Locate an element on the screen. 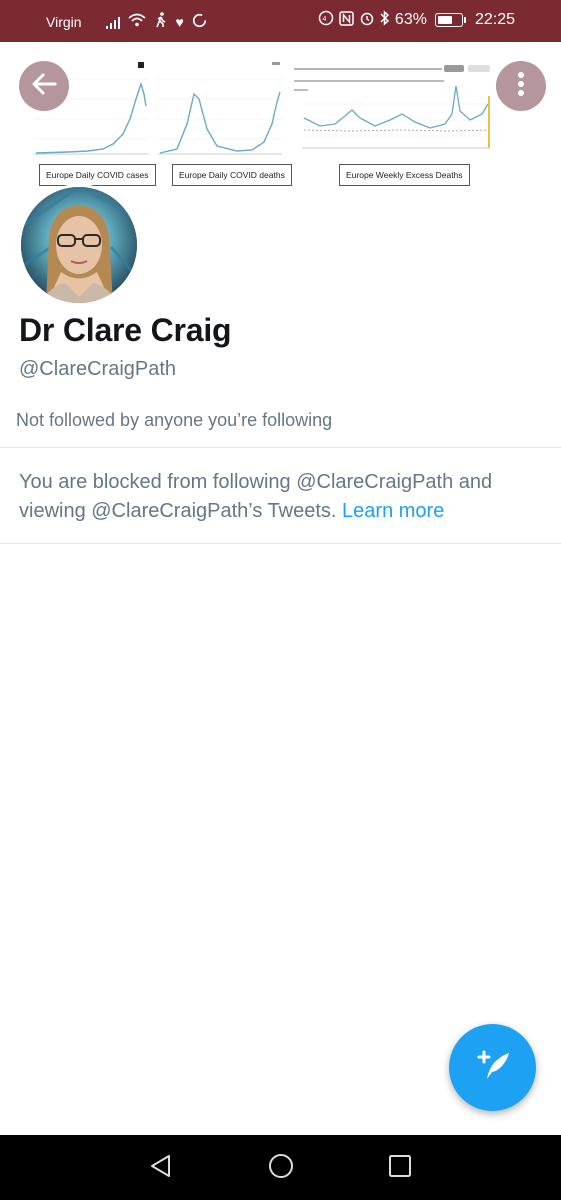  status-right: 4 63% 22:25 is located at coordinates (416, 20).